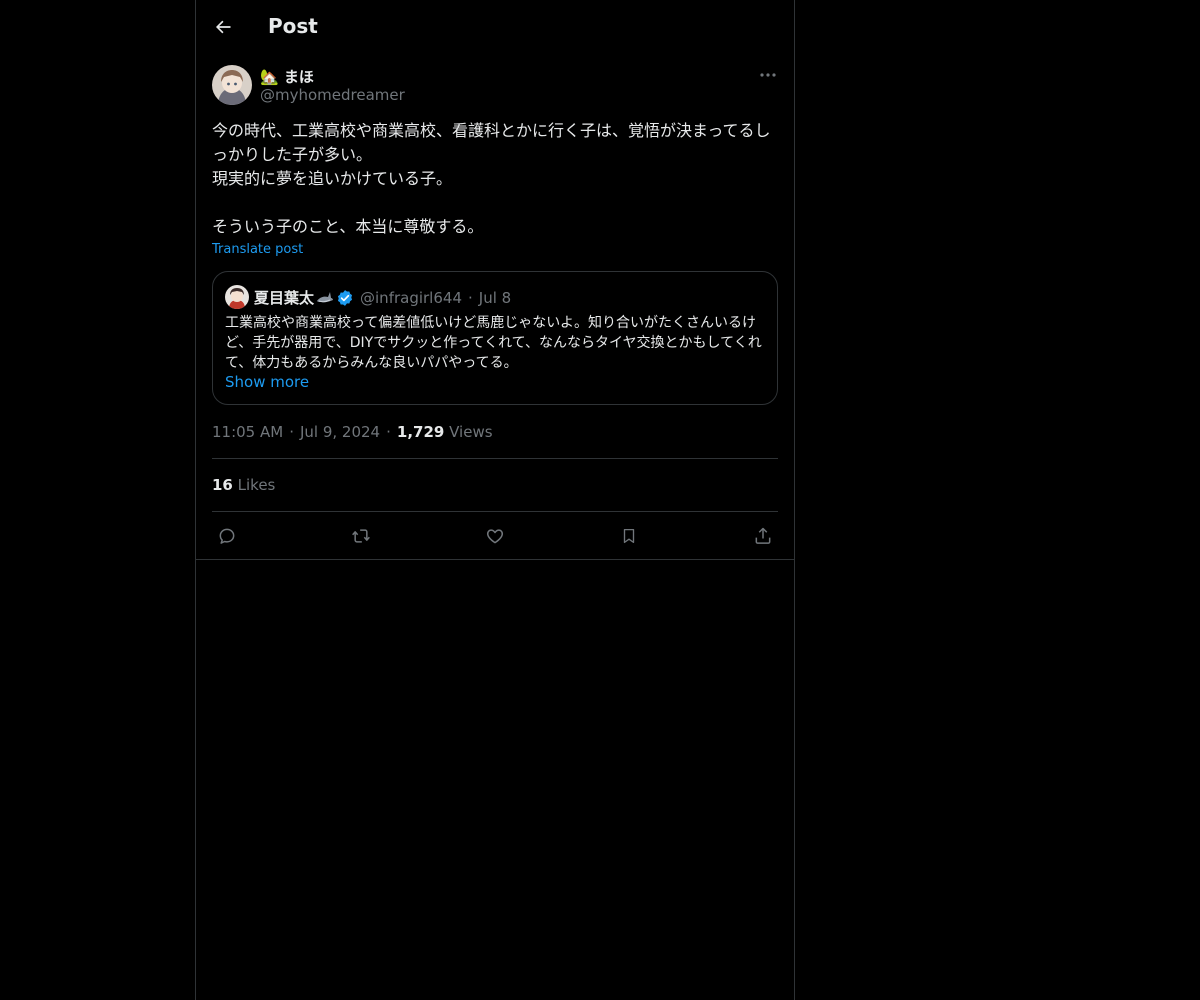  What do you see at coordinates (222, 485) in the screenshot?
I see `likes-number: 16` at bounding box center [222, 485].